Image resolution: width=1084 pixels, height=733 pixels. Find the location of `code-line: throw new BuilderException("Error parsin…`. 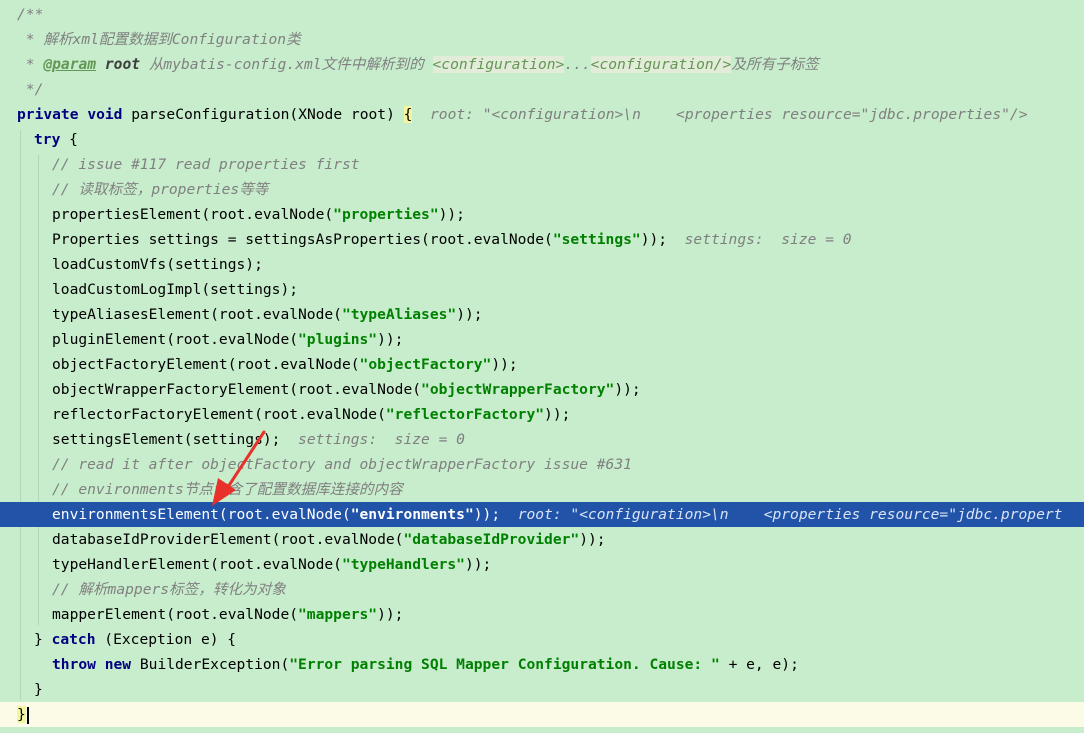

code-line: throw new BuilderException("Error parsin… is located at coordinates (542, 664).